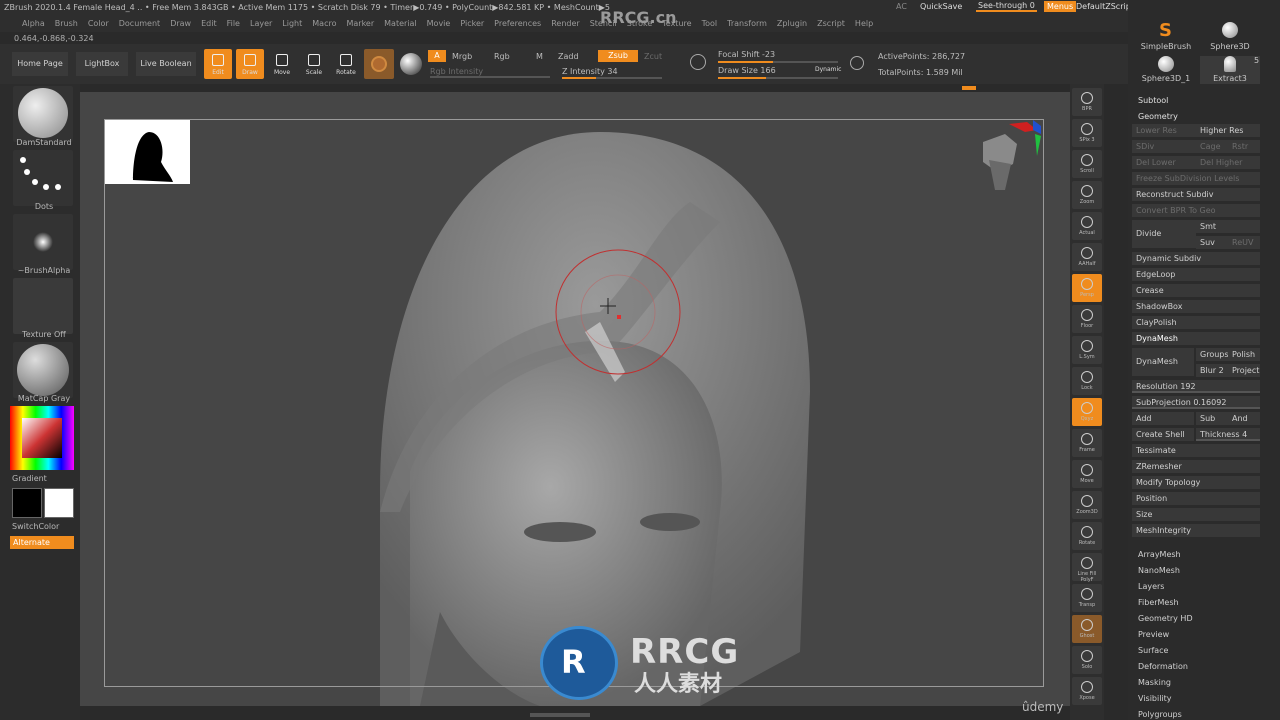 This screenshot has height=720, width=1280. What do you see at coordinates (517, 23) in the screenshot?
I see `menu-preferences: Preferences` at bounding box center [517, 23].